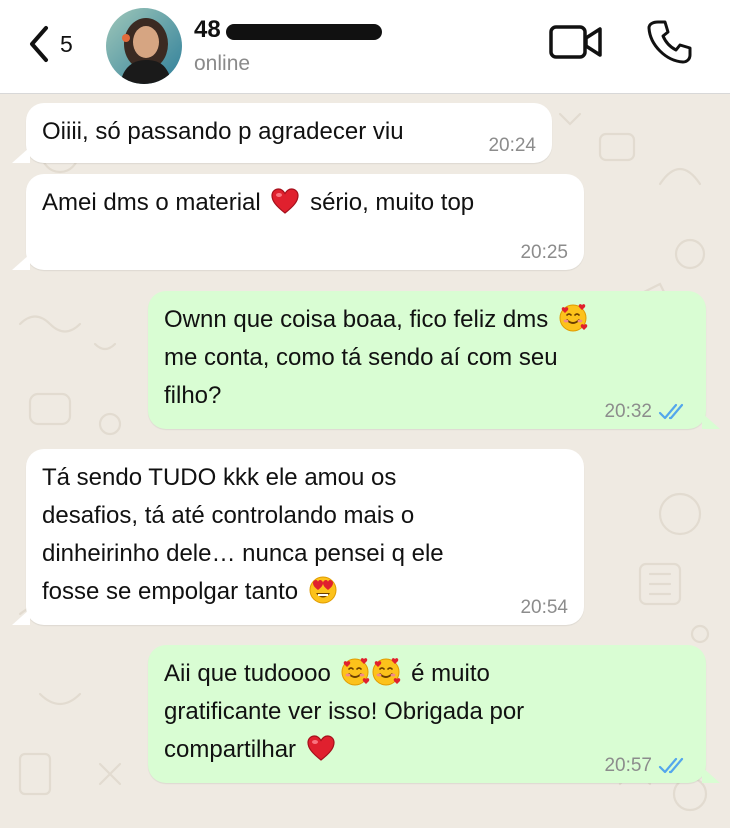 The image size is (730, 828). Describe the element at coordinates (223, 131) in the screenshot. I see `message-text: Oiiii, só passando p agradecer viu` at that location.